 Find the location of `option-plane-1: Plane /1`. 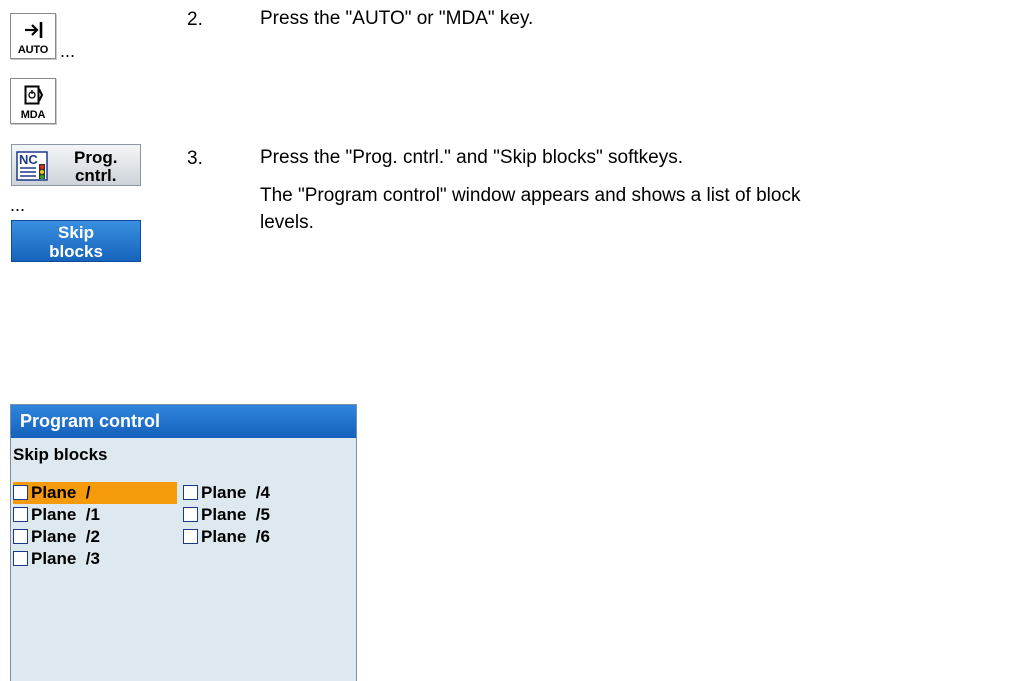

option-plane-1: Plane /1 is located at coordinates (56, 515).